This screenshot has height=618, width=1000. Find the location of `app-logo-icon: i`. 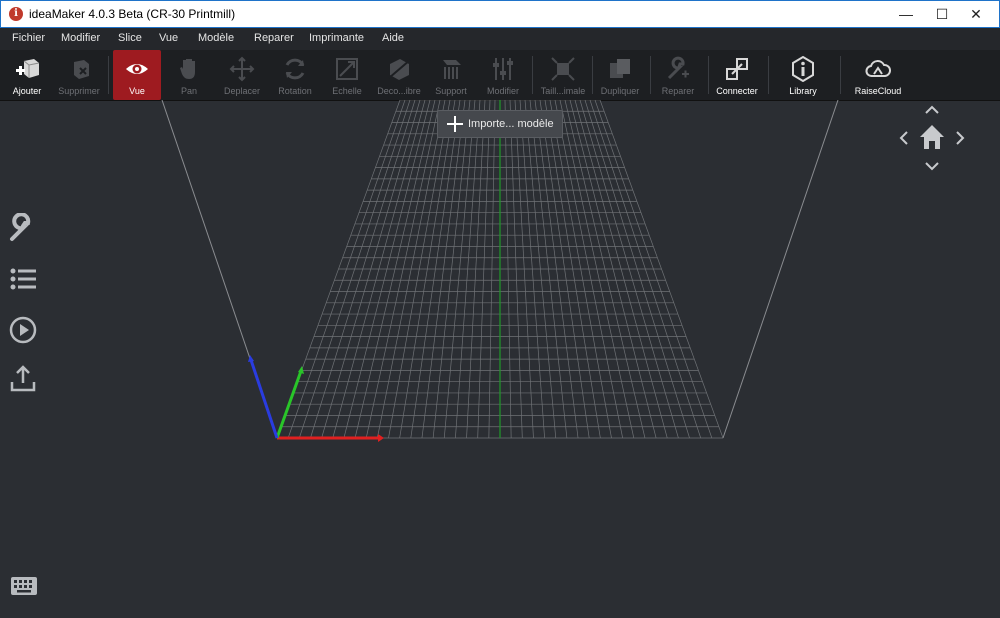

app-logo-icon: i is located at coordinates (16, 14).